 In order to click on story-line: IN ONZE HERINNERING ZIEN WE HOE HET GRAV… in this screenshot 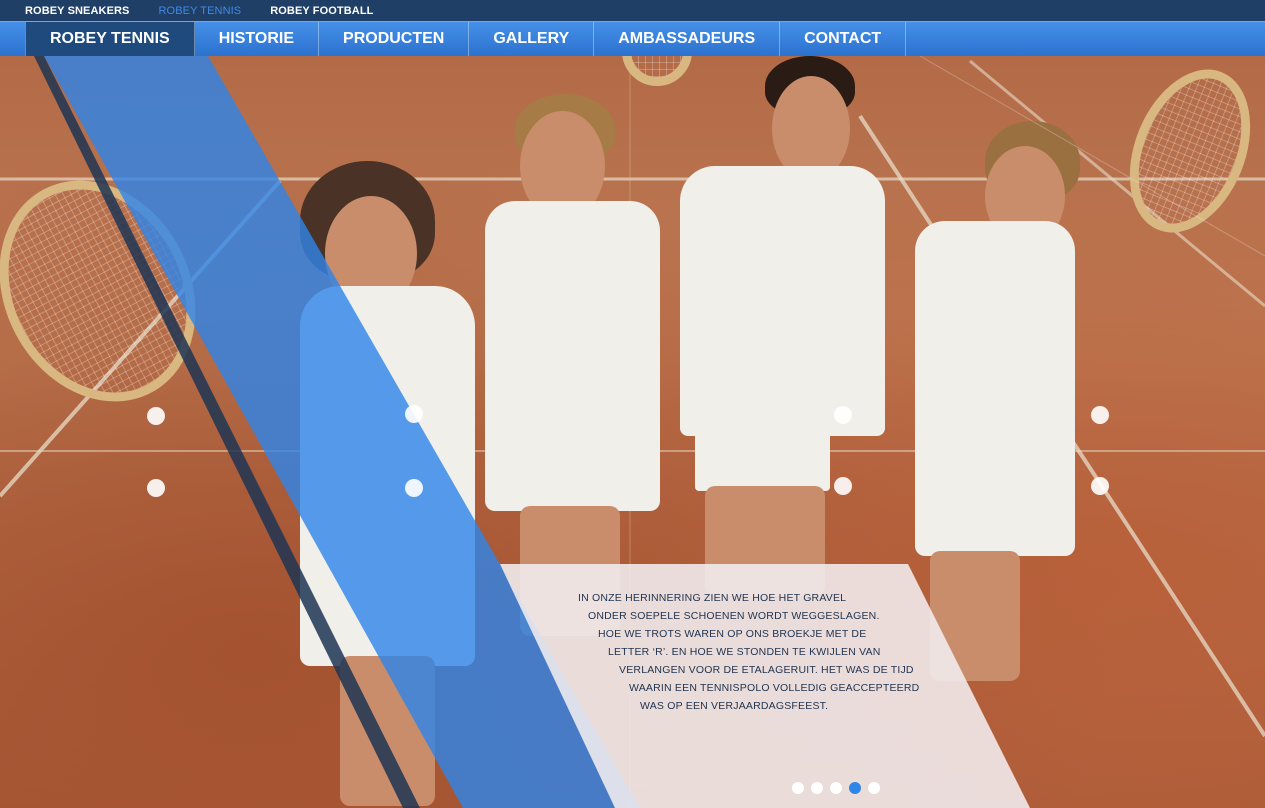, I will do `click(712, 598)`.